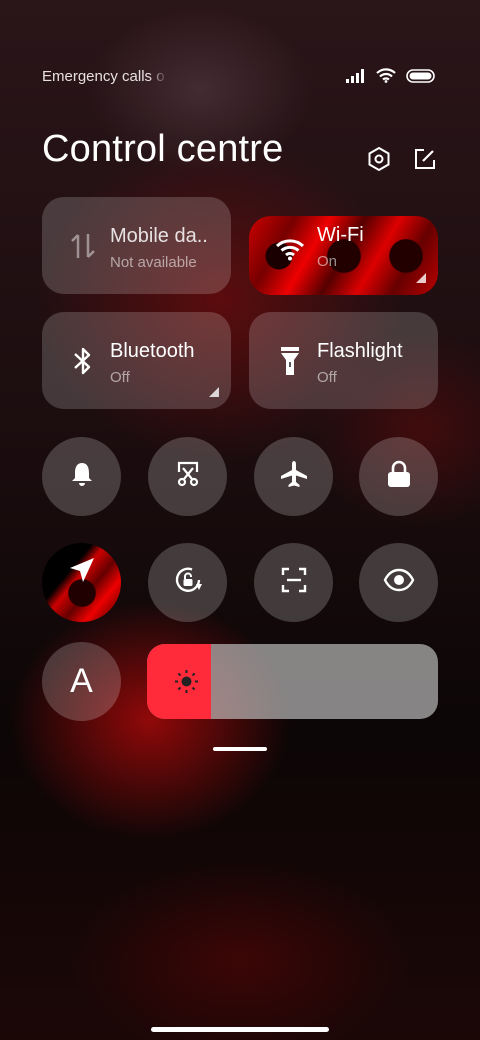 This screenshot has height=1040, width=480. Describe the element at coordinates (240, 153) in the screenshot. I see `header: Control centre` at that location.